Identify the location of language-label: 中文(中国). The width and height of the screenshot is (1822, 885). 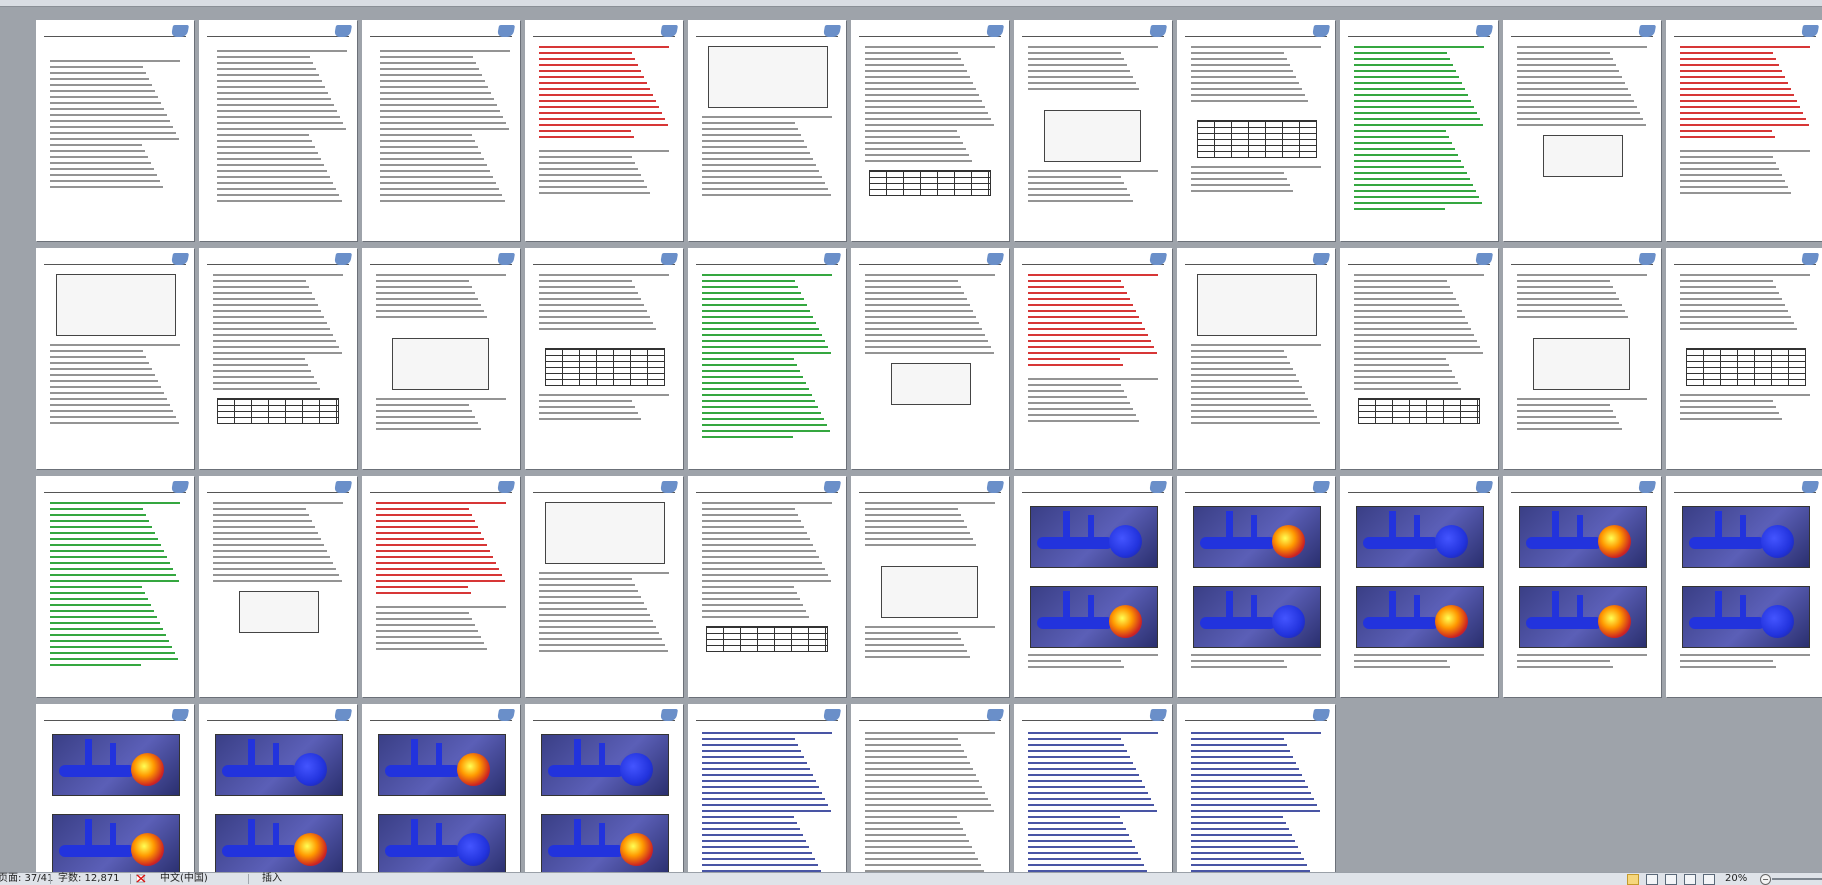
(184, 879).